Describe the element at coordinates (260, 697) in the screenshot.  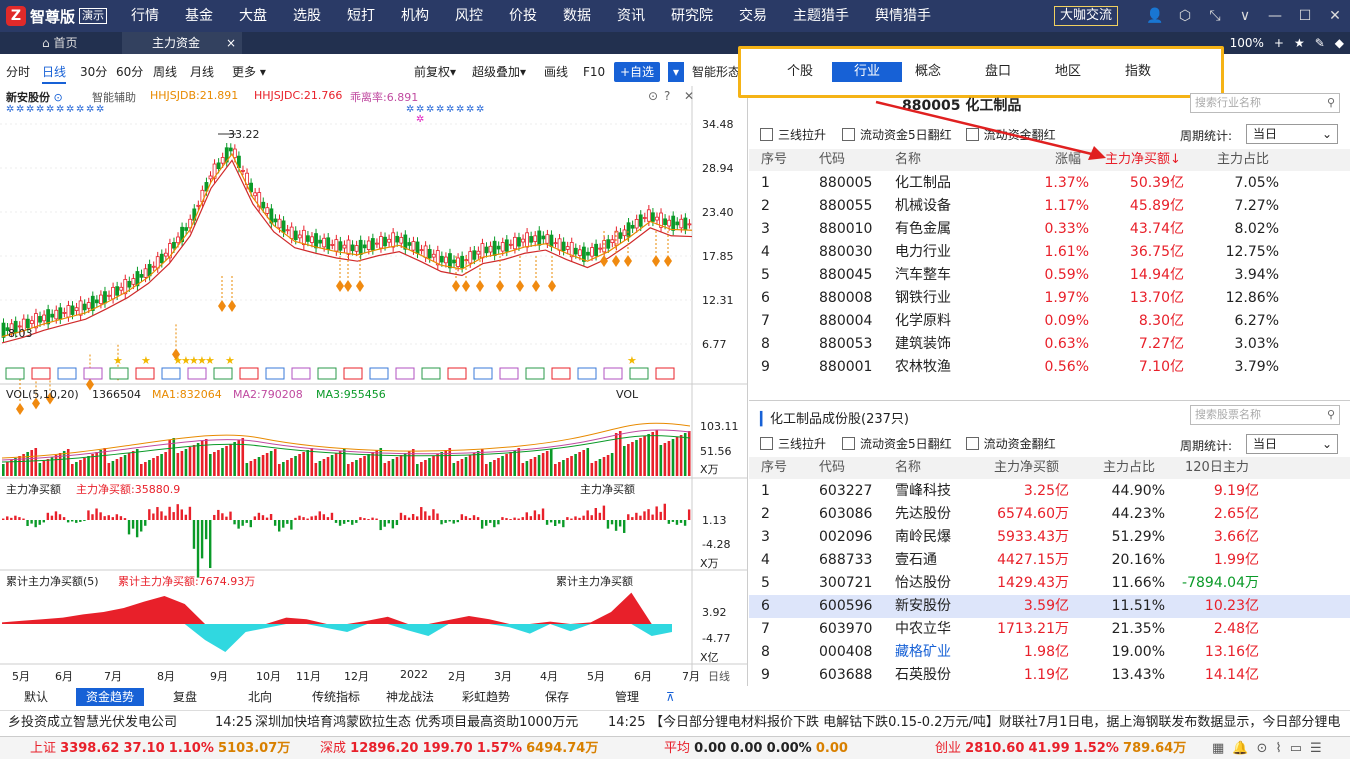
I see `indicator-tab-3: 北向` at that location.